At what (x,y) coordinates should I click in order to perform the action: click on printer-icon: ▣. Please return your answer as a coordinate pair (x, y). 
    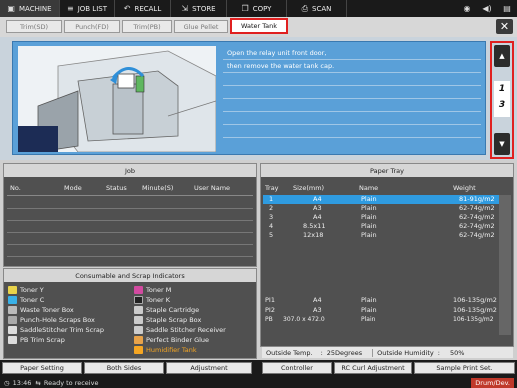
    Looking at the image, I should click on (11, 8).